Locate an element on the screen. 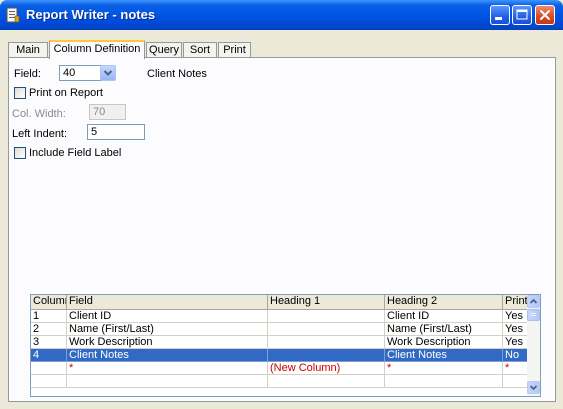  field-select-value: 40 is located at coordinates (69, 73).